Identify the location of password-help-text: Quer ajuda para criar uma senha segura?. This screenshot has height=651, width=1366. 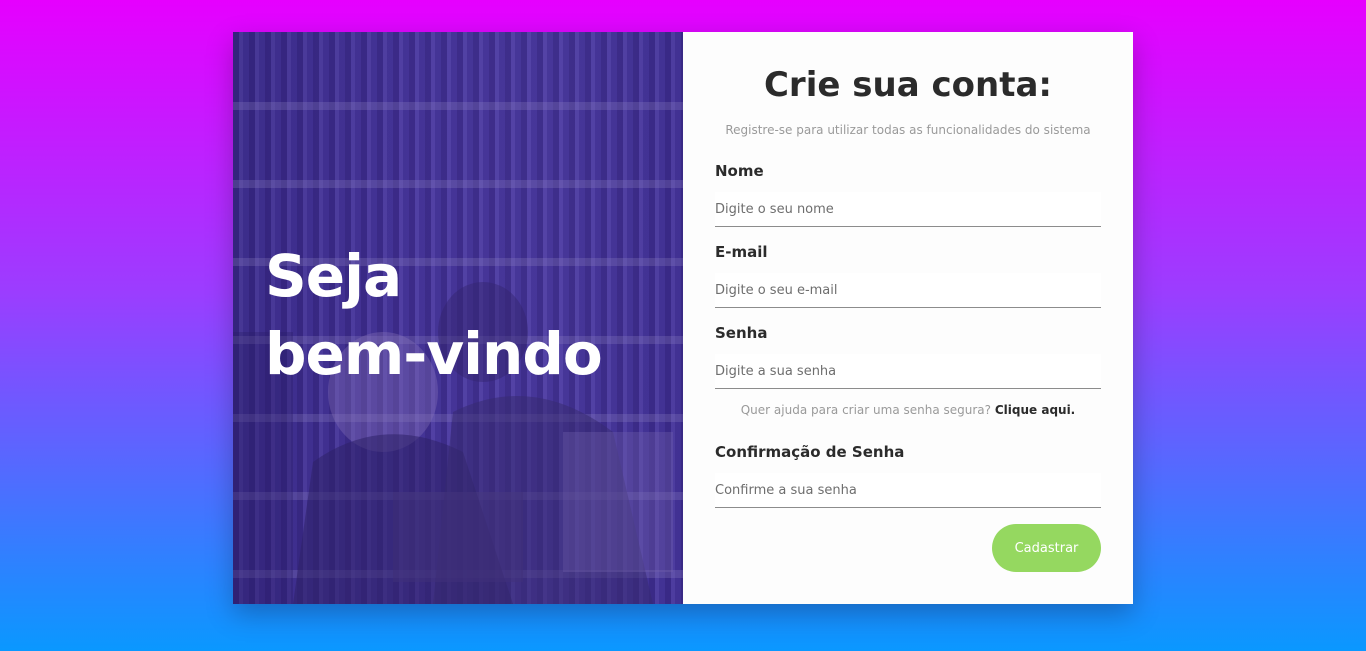
(866, 410).